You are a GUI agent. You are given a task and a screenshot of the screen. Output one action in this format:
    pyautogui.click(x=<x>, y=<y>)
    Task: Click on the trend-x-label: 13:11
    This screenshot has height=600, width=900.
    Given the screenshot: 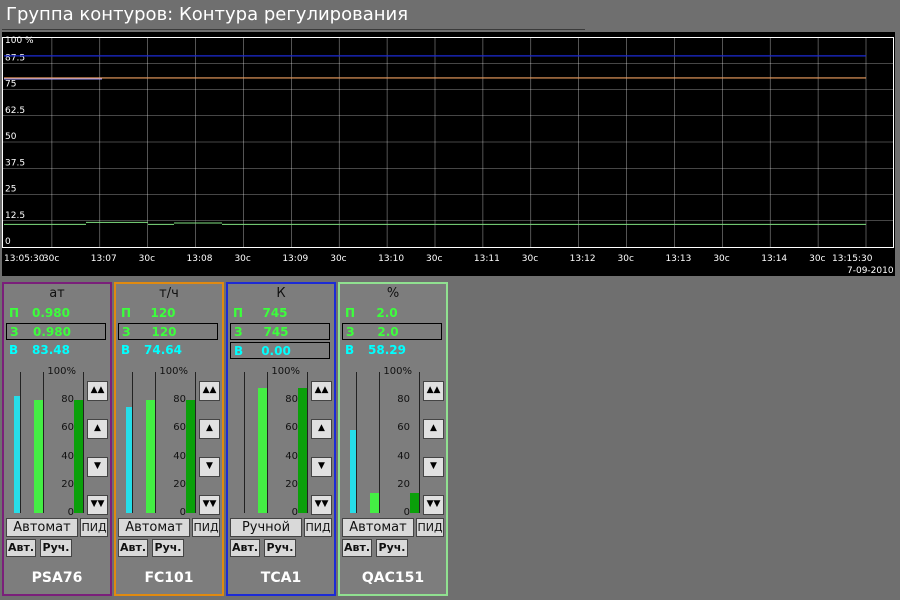 What is the action you would take?
    pyautogui.click(x=487, y=259)
    